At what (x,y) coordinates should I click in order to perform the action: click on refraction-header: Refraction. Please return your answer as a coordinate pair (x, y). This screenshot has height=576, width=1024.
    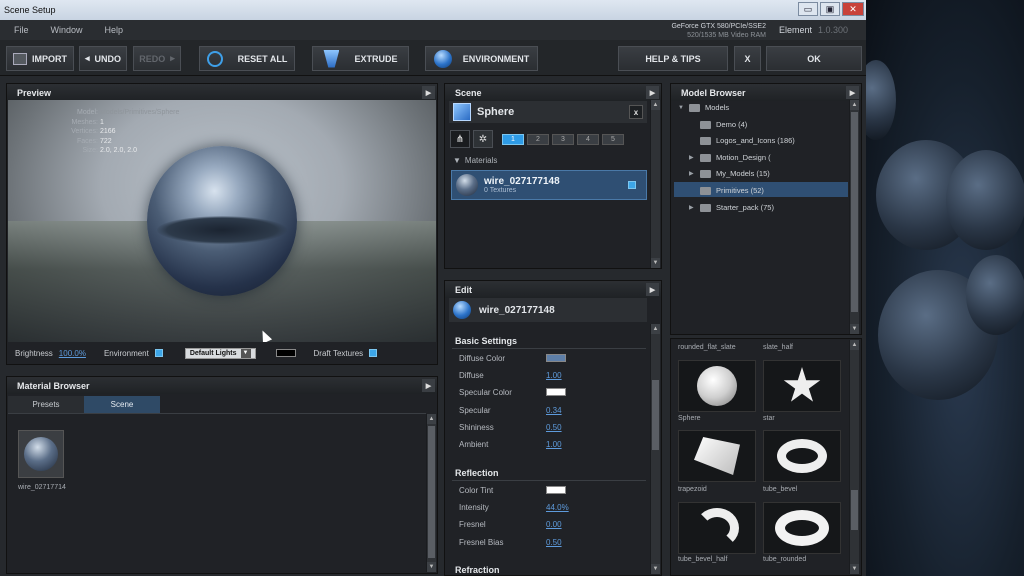
    Looking at the image, I should click on (477, 570).